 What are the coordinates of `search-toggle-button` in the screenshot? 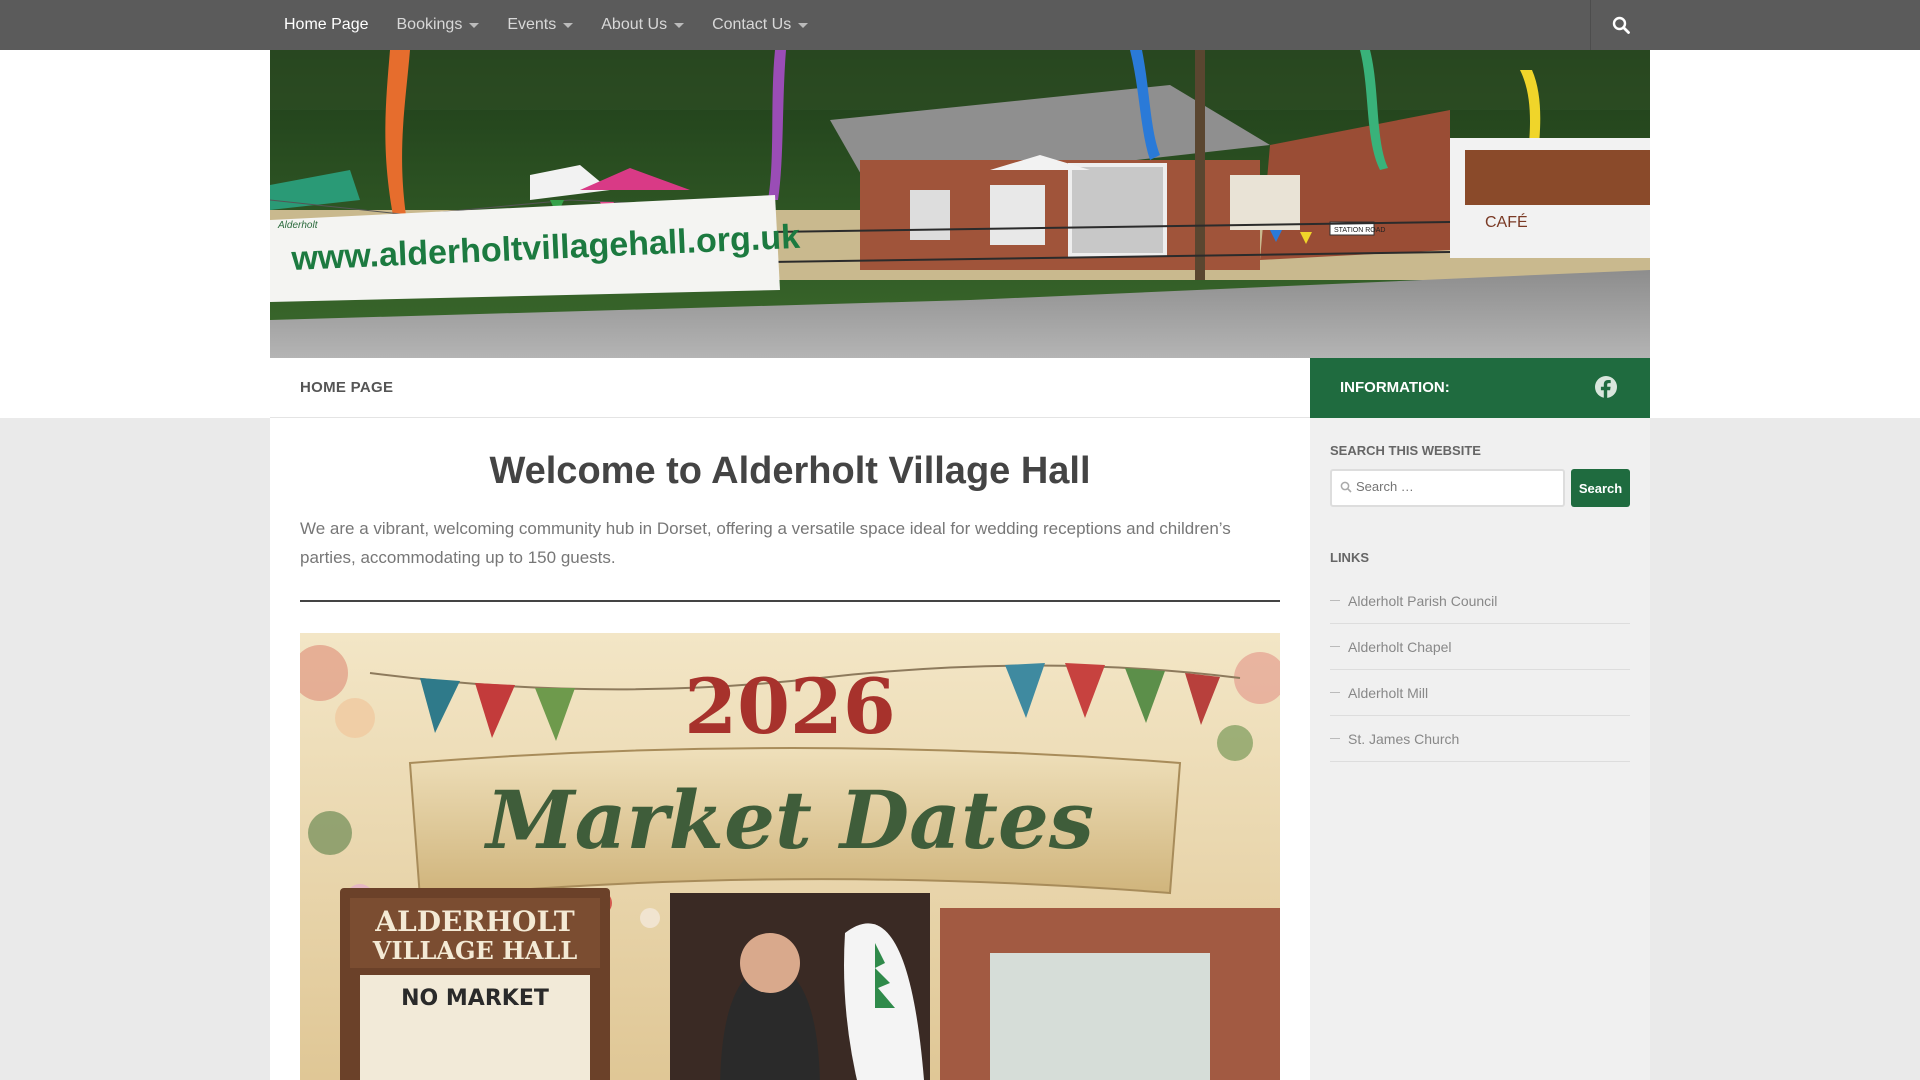 It's located at (1620, 25).